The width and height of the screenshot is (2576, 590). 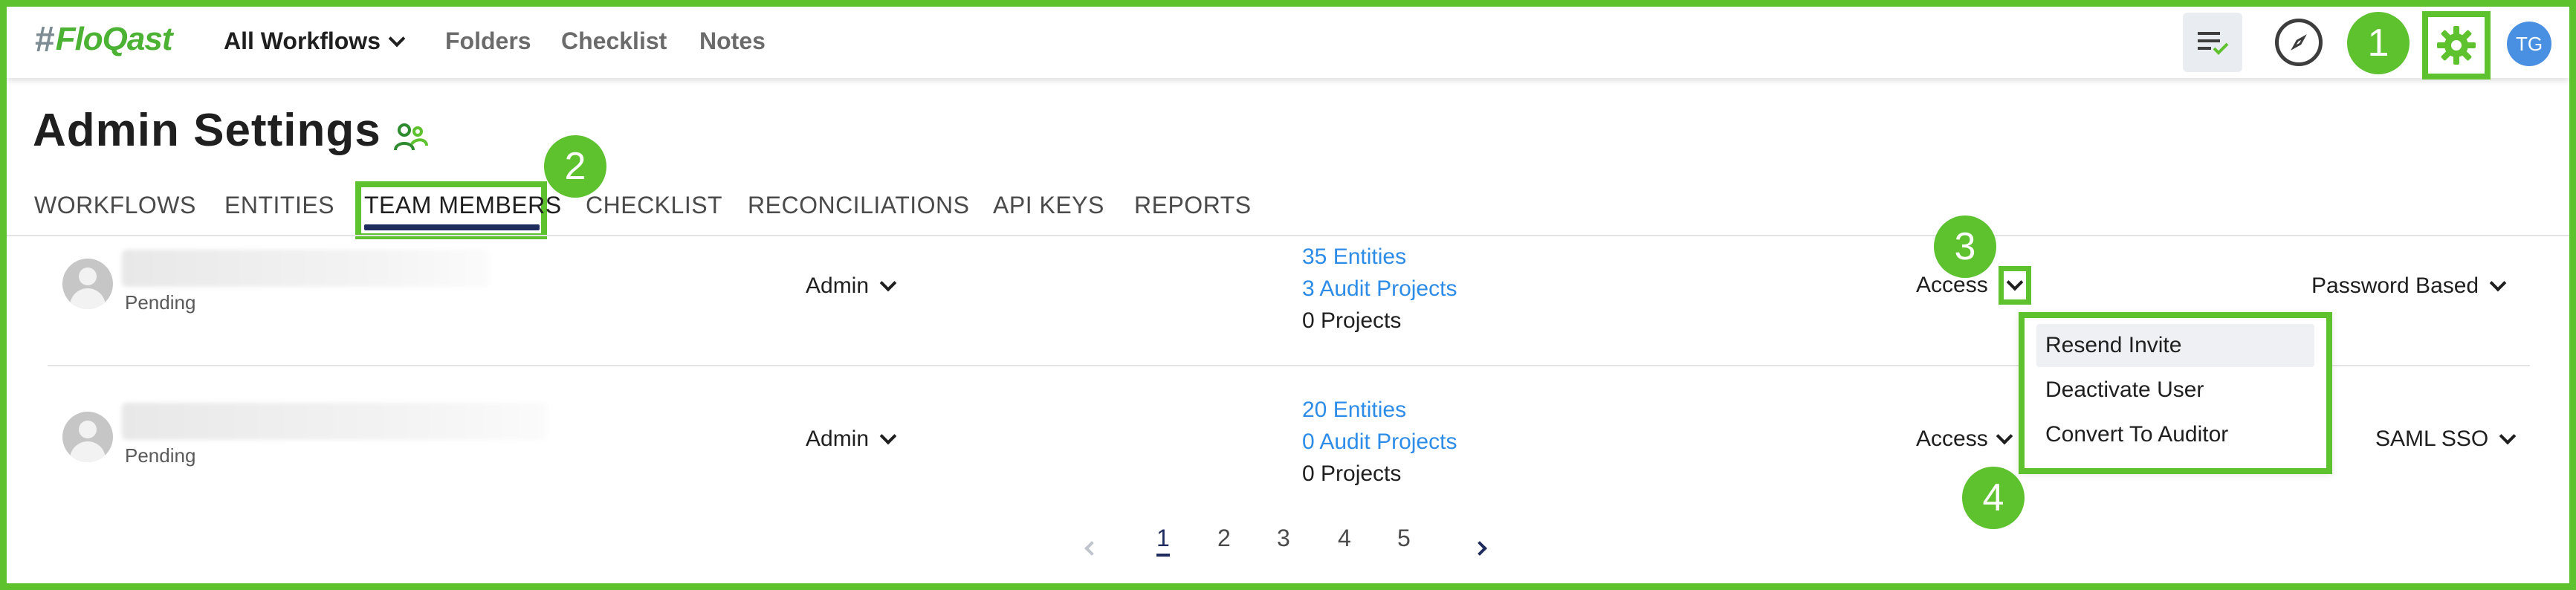 What do you see at coordinates (1965, 246) in the screenshot?
I see `callout-badge-3: 3` at bounding box center [1965, 246].